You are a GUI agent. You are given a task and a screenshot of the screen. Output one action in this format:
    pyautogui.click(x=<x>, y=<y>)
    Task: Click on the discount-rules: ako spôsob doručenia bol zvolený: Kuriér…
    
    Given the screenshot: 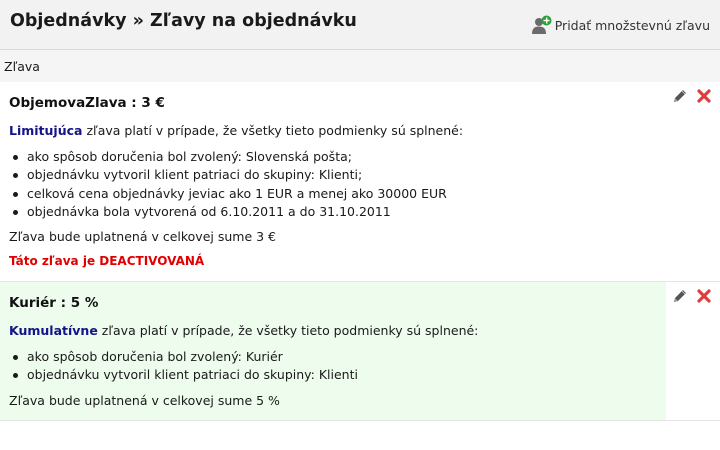 What is the action you would take?
    pyautogui.click(x=183, y=366)
    